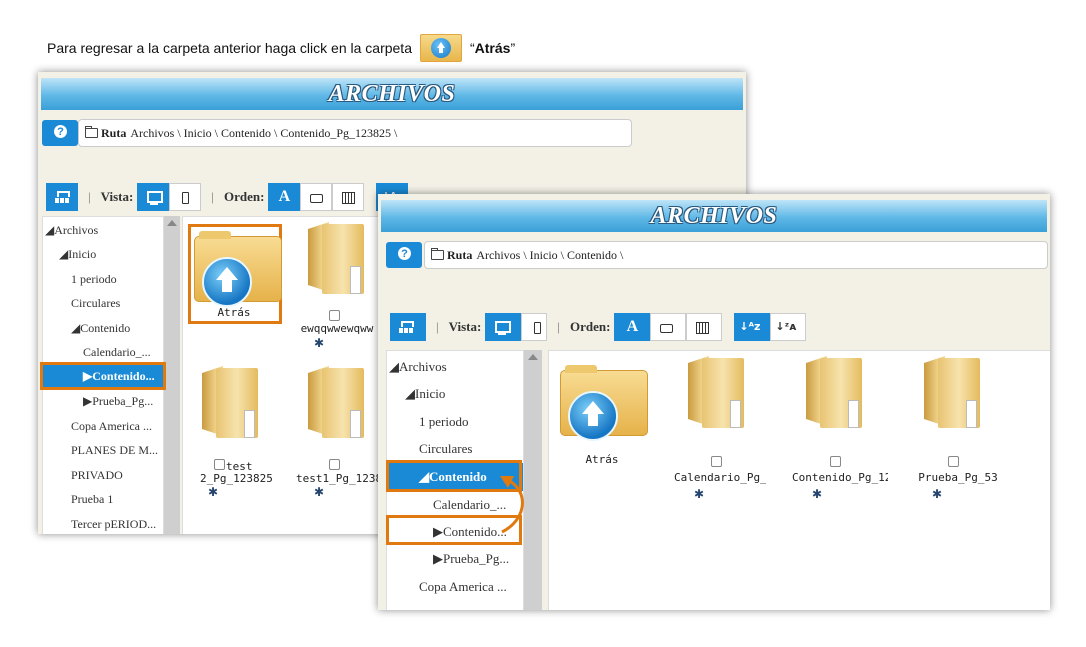 The height and width of the screenshot is (647, 1086). What do you see at coordinates (337, 328) in the screenshot?
I see `file-label: ewqqwwewqww` at bounding box center [337, 328].